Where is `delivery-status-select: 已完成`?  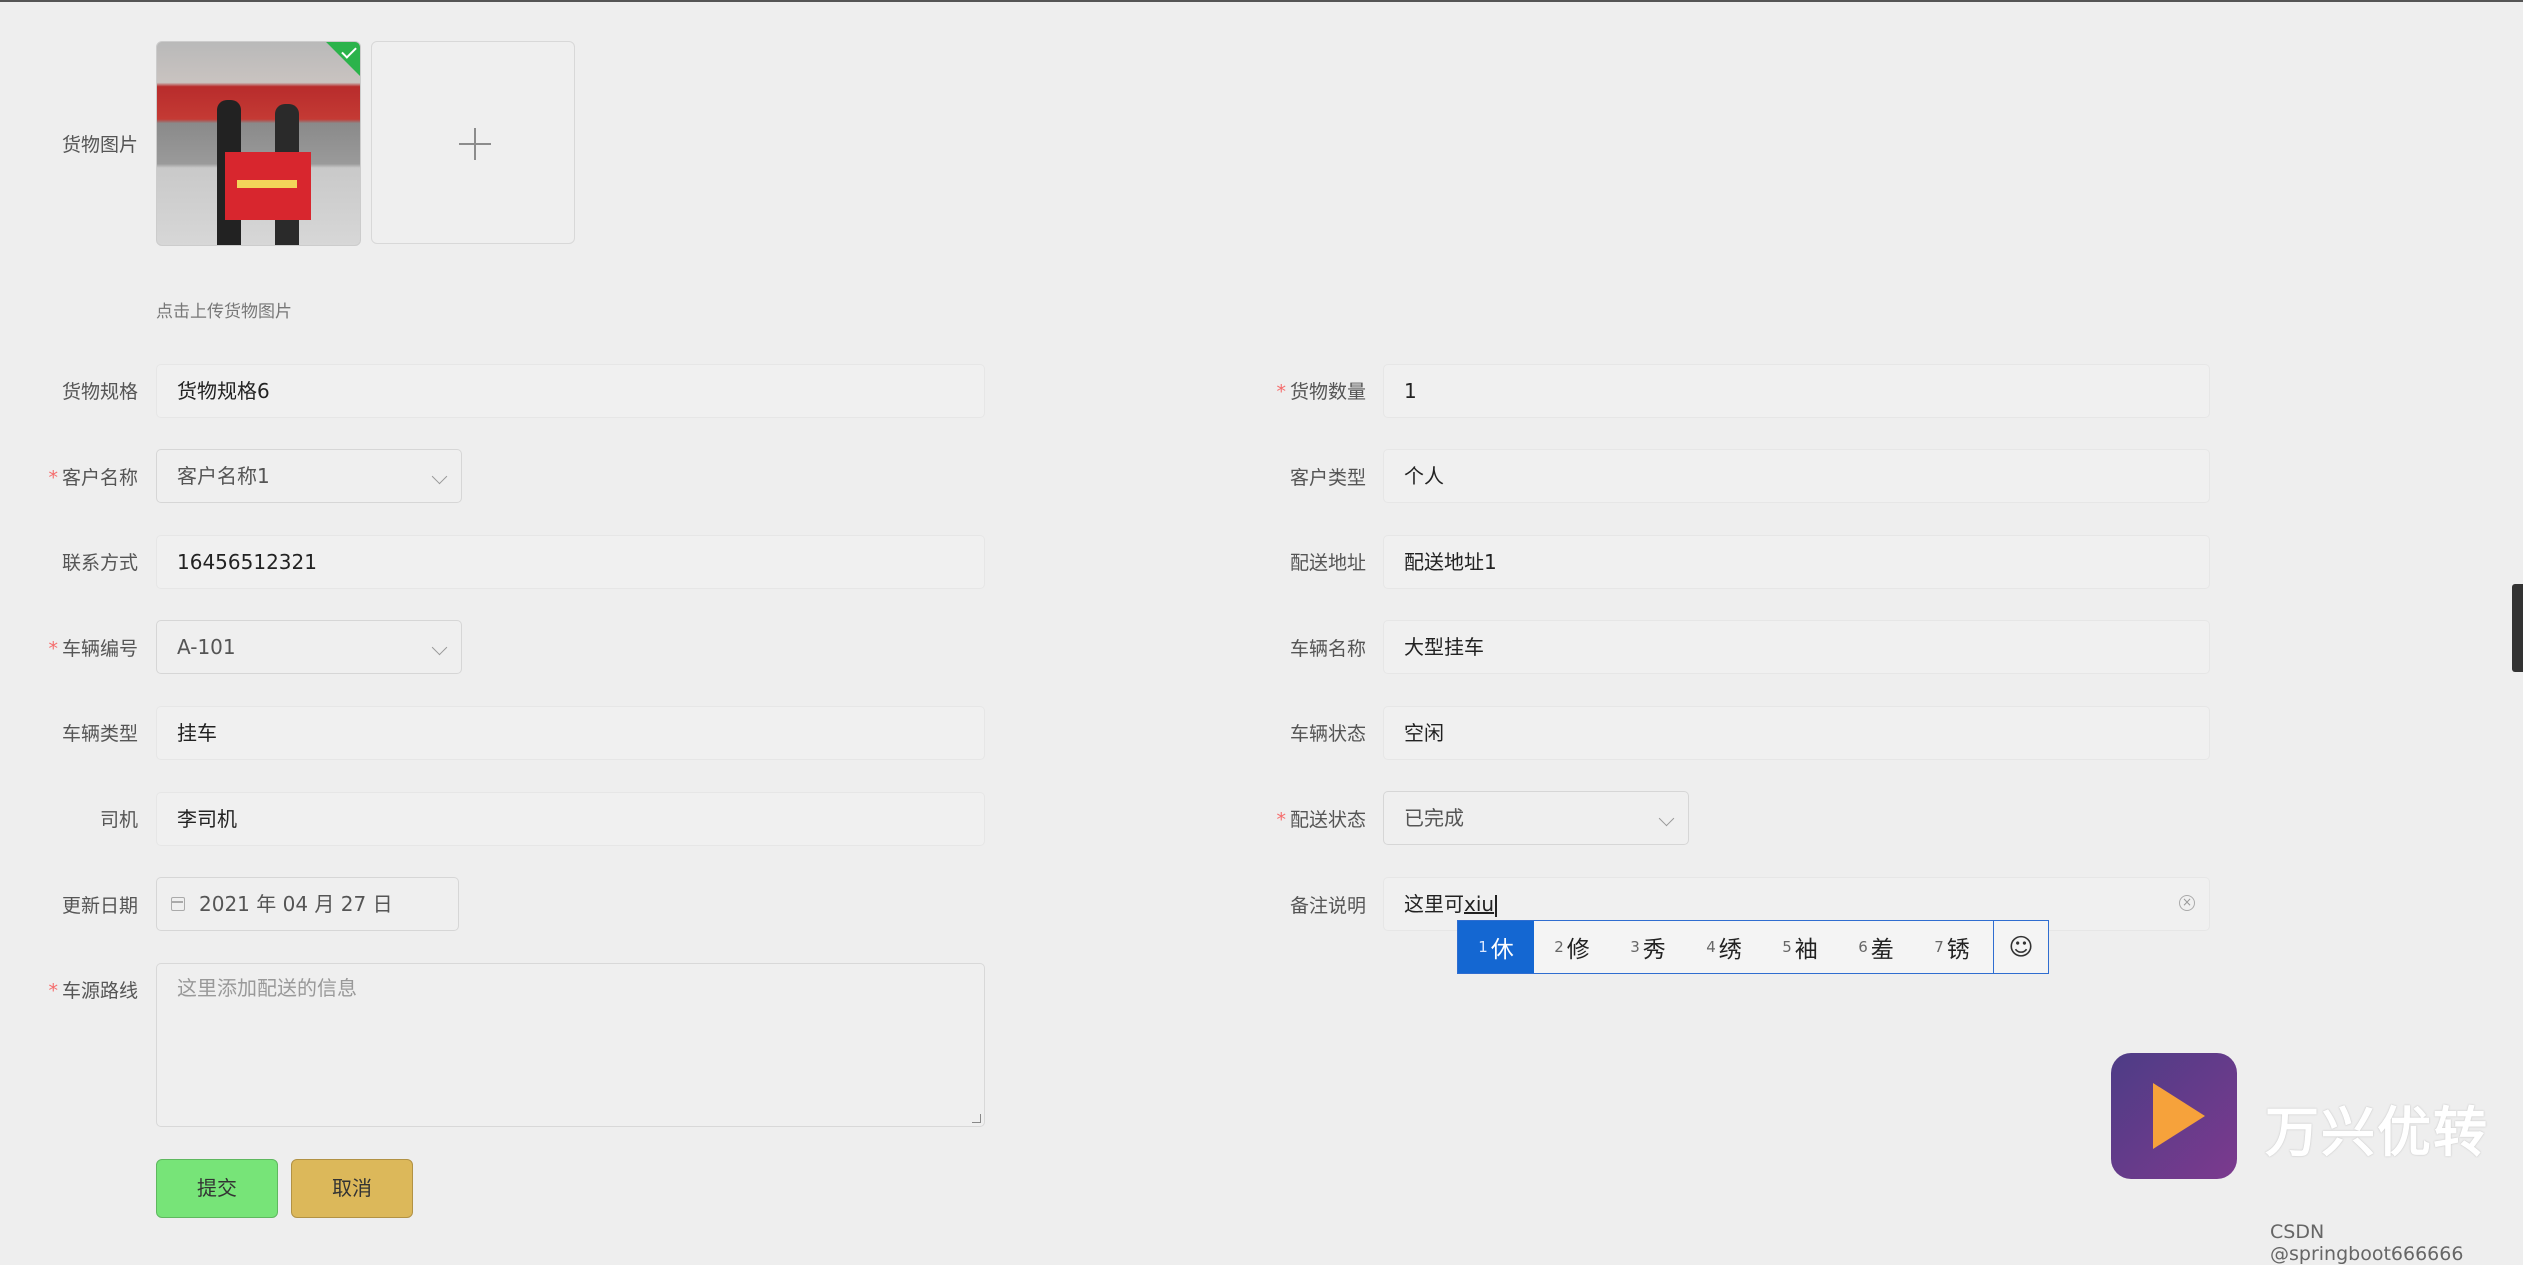 delivery-status-select: 已完成 is located at coordinates (1536, 818).